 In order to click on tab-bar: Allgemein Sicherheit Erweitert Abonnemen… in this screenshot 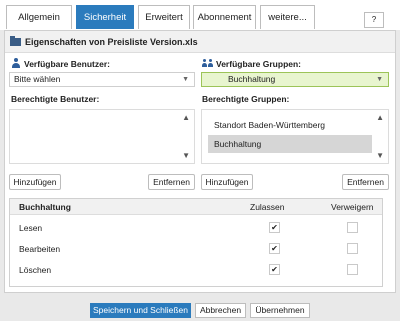, I will do `click(200, 15)`.